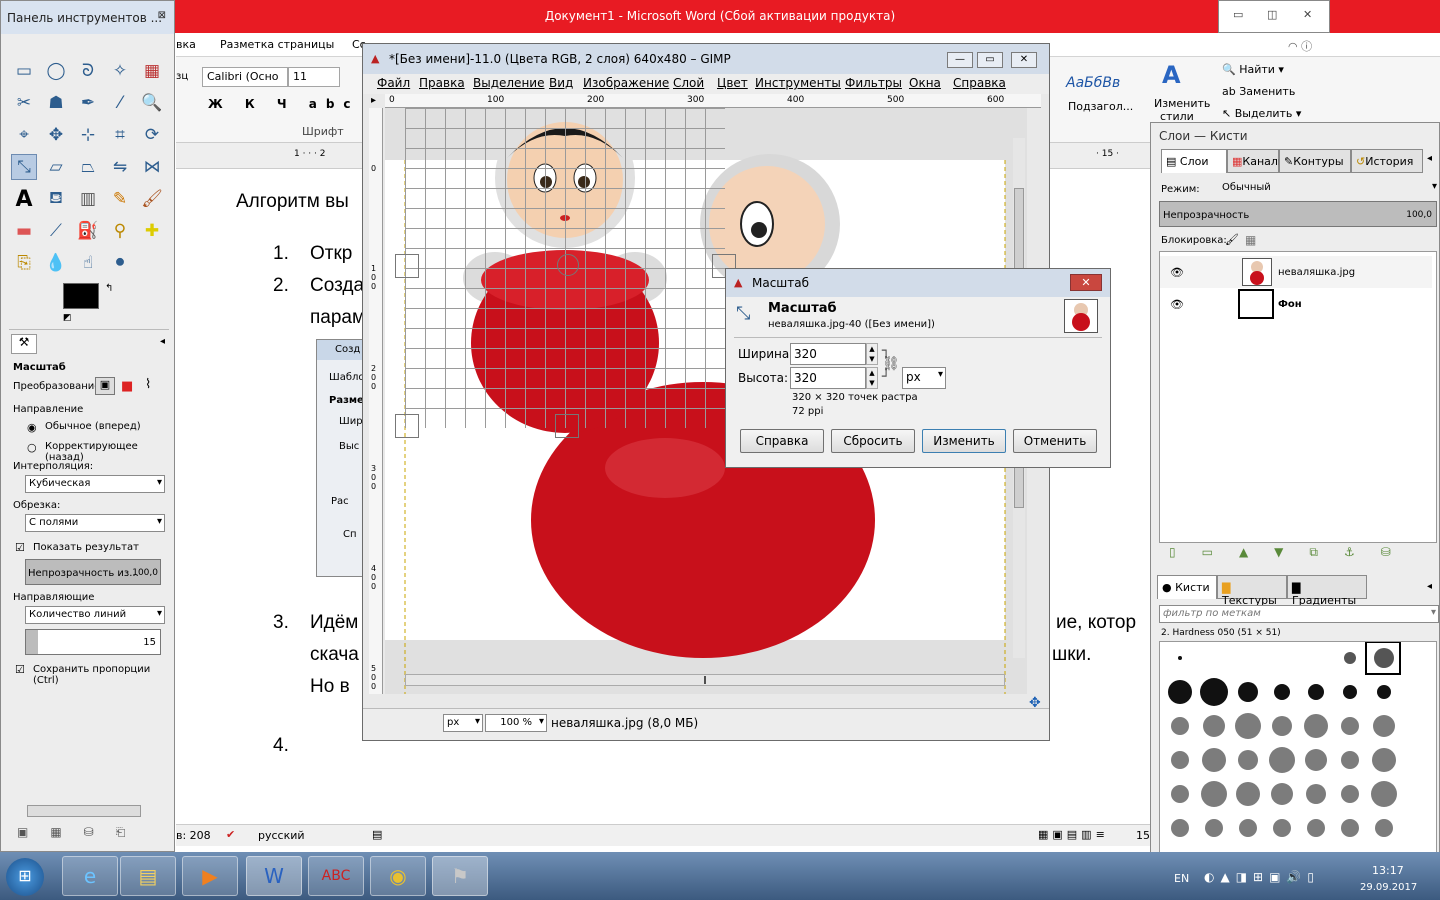 The height and width of the screenshot is (900, 1440). Describe the element at coordinates (1055, 441) in the screenshot. I see `cancel-button: Отменить` at that location.